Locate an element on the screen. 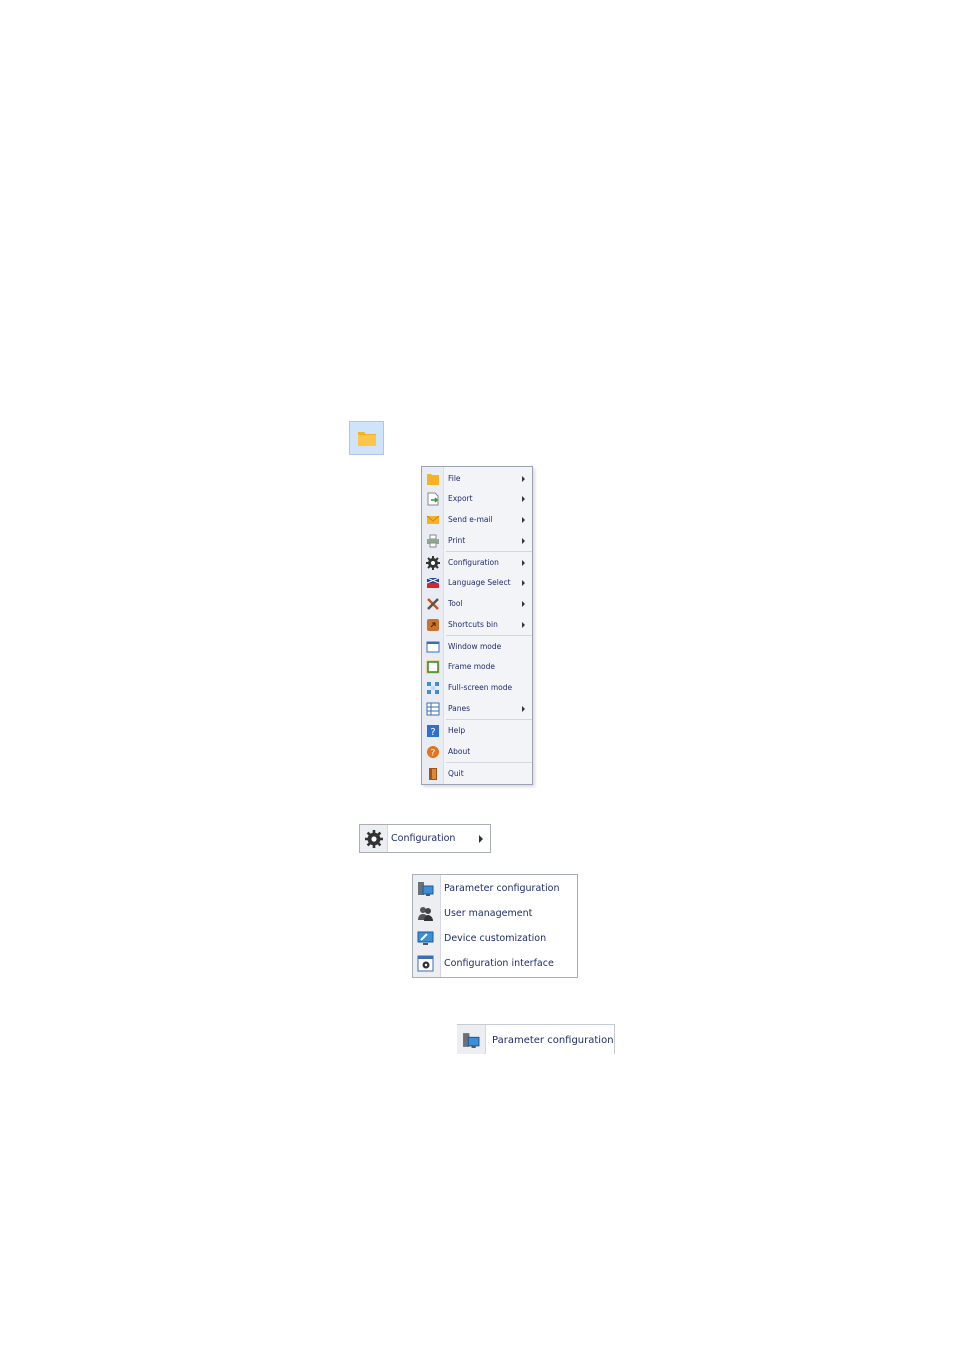 Image resolution: width=954 pixels, height=1350 pixels. menu-item-about: ? About is located at coordinates (477, 752).